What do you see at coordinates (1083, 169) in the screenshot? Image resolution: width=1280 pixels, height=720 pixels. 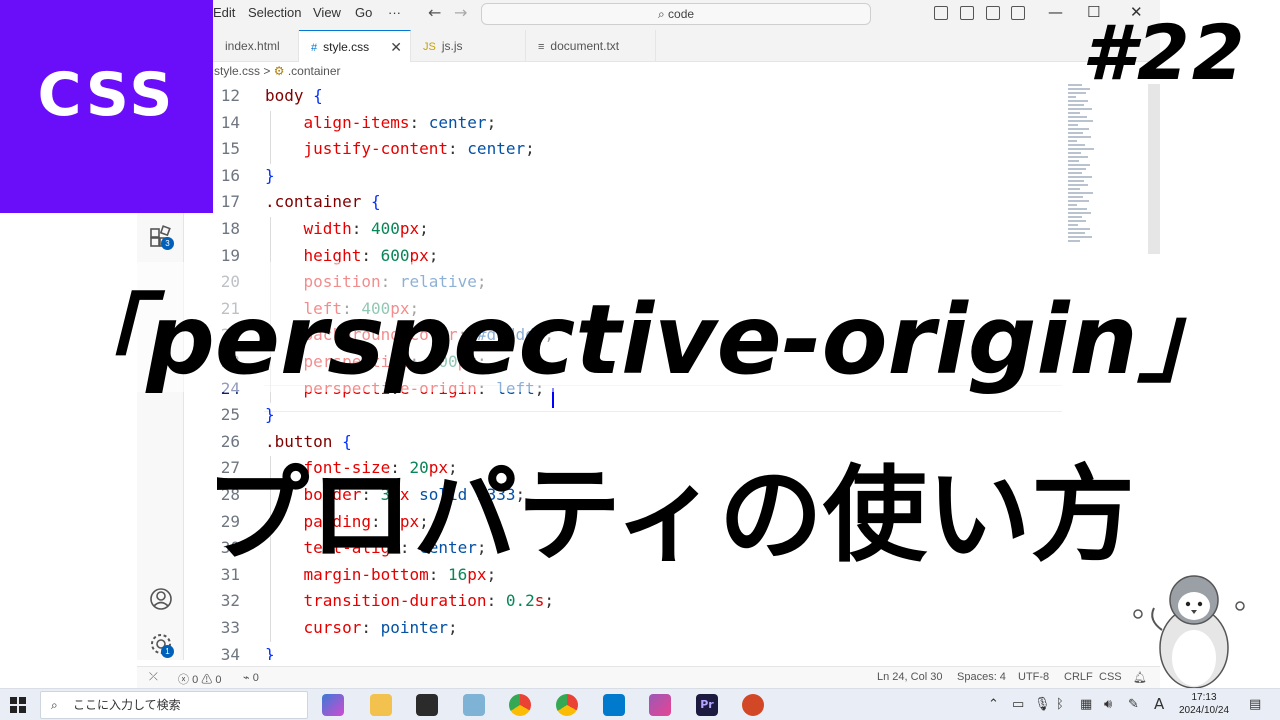 I see `minimap` at bounding box center [1083, 169].